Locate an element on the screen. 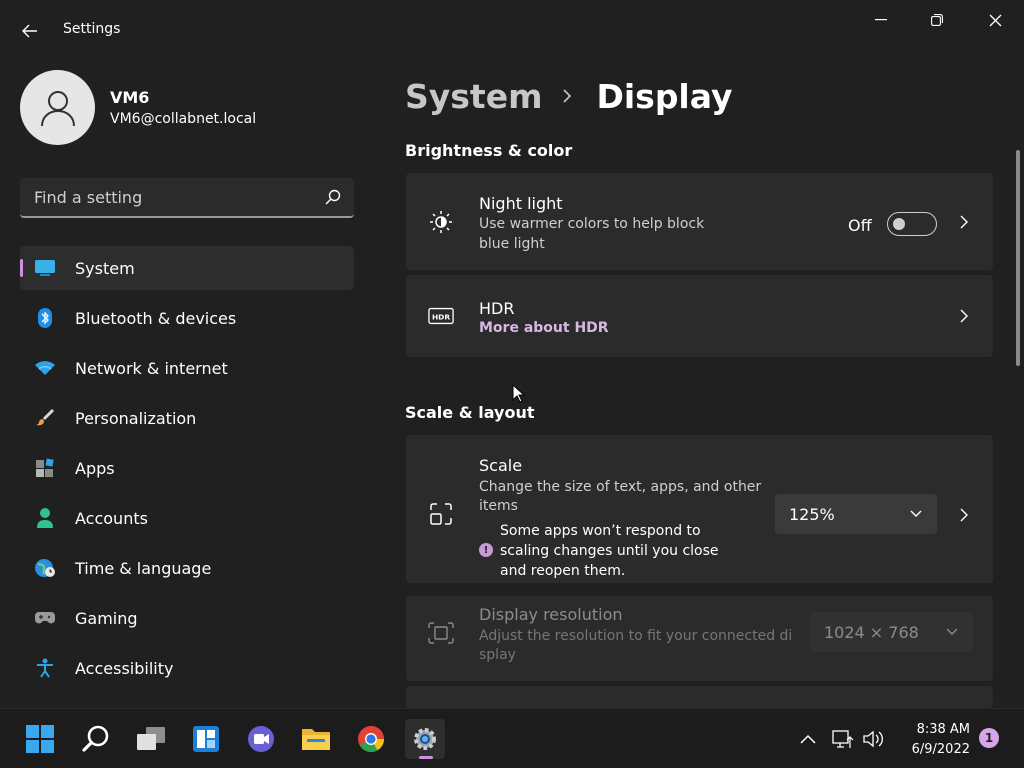 The height and width of the screenshot is (768, 1024). chrome-icon is located at coordinates (371, 739).